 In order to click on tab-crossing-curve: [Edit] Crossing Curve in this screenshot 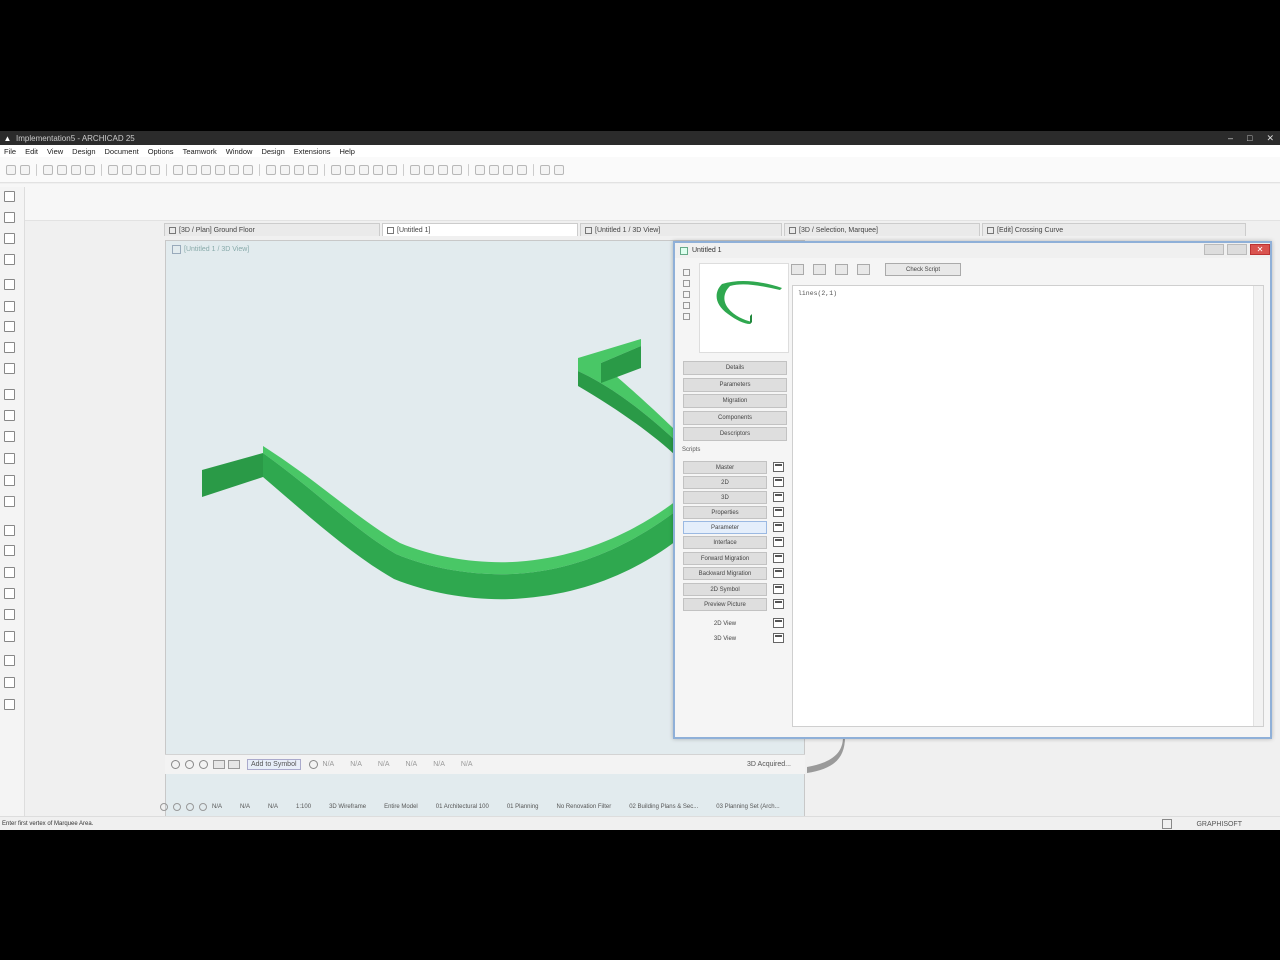, I will do `click(1114, 229)`.